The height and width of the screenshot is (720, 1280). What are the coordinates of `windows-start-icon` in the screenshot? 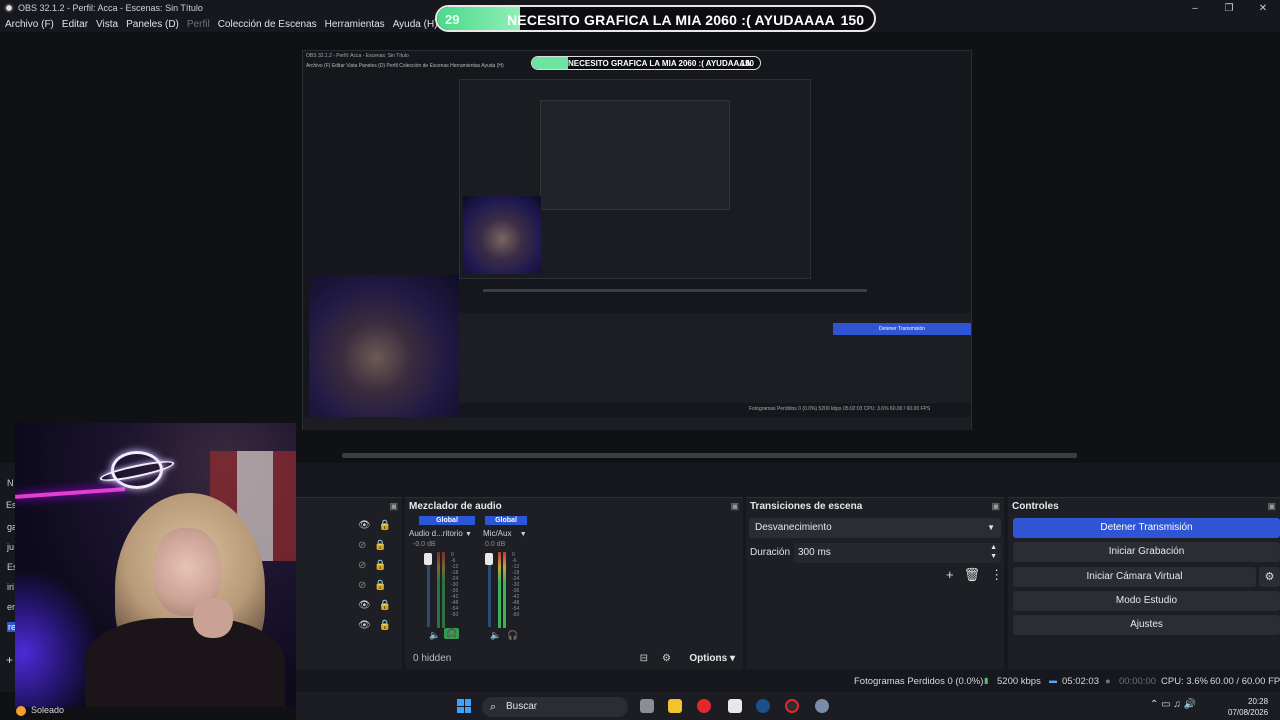 It's located at (464, 706).